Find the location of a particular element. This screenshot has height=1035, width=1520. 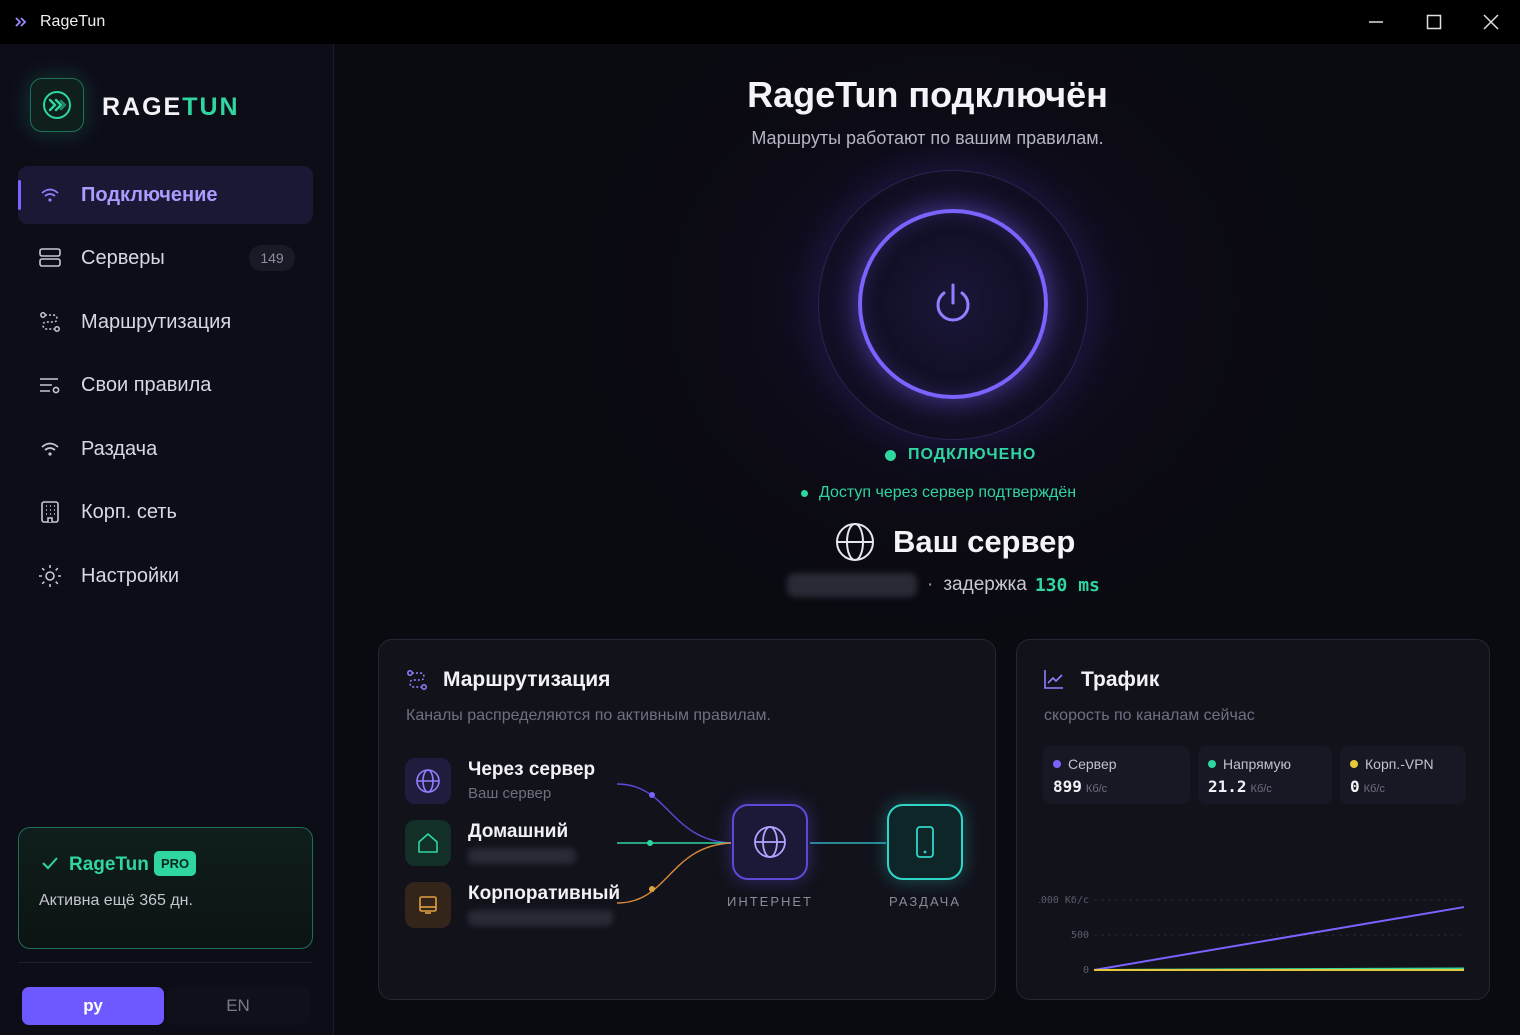

power-icon is located at coordinates (953, 302).